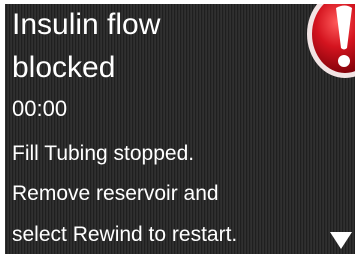  What do you see at coordinates (103, 153) in the screenshot?
I see `alert-message-line-1: Fill Tubing stopped.` at bounding box center [103, 153].